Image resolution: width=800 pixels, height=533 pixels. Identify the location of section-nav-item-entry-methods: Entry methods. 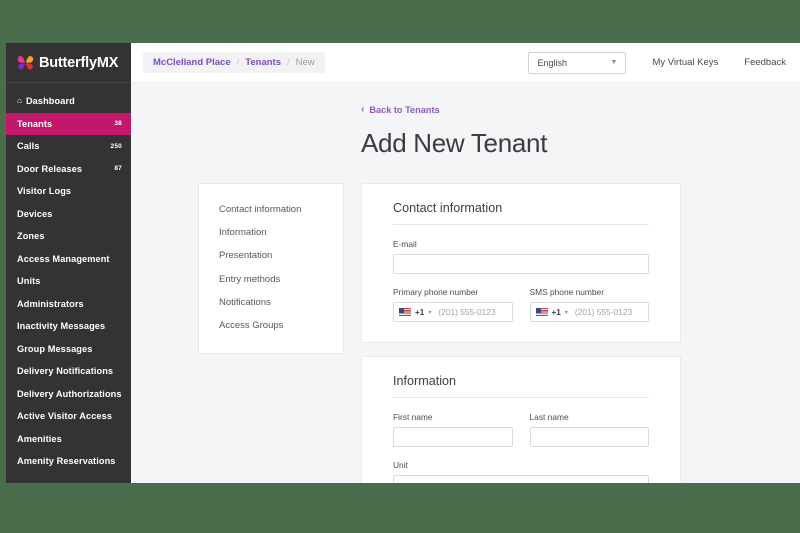
(271, 279).